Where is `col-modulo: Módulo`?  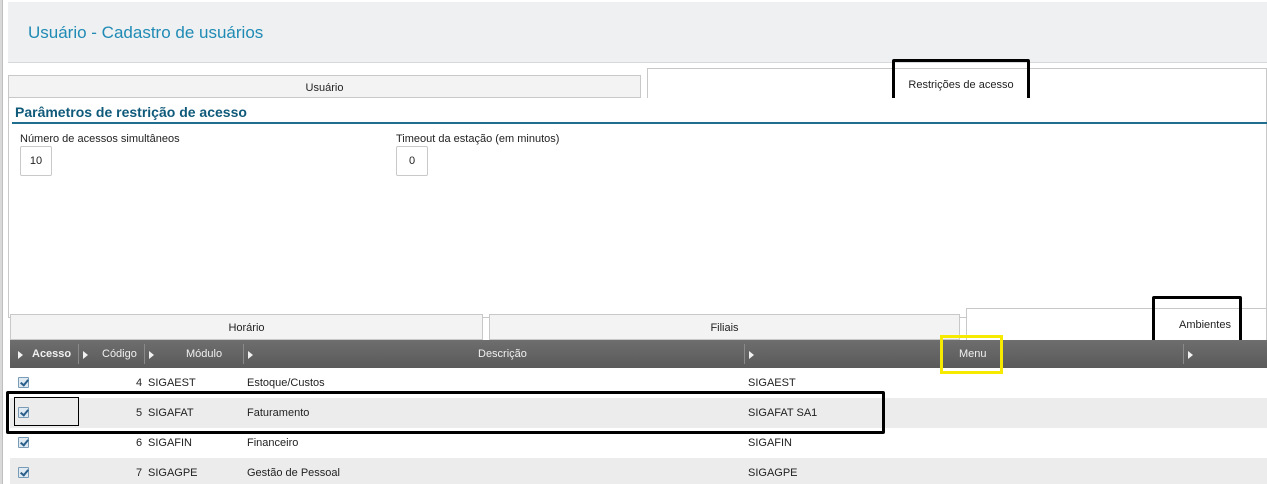
col-modulo: Módulo is located at coordinates (204, 354).